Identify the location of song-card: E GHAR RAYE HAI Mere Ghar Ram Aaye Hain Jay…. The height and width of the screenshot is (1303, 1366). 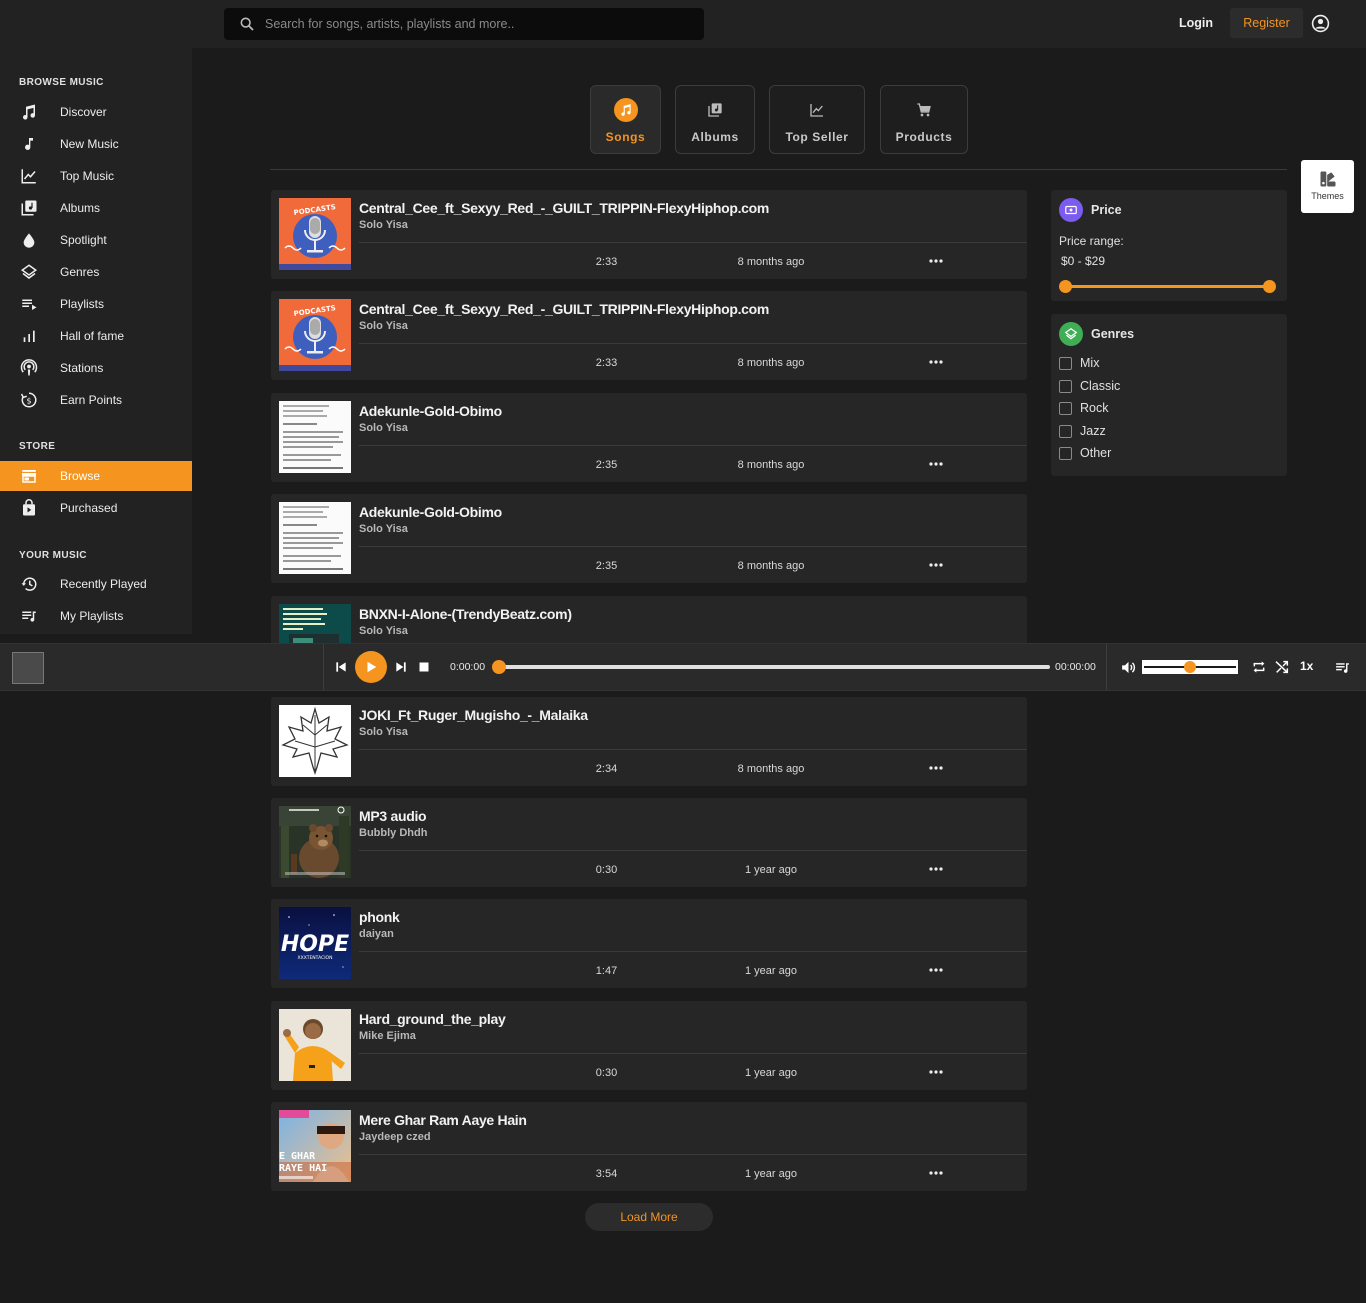
(649, 1146).